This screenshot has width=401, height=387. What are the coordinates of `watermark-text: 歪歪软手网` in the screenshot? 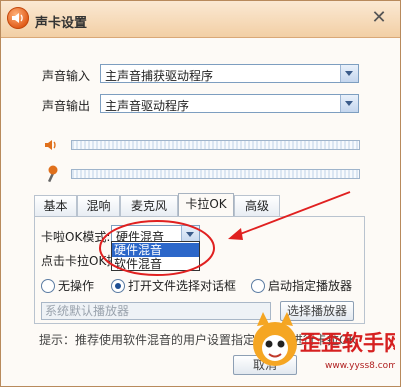 It's located at (347, 343).